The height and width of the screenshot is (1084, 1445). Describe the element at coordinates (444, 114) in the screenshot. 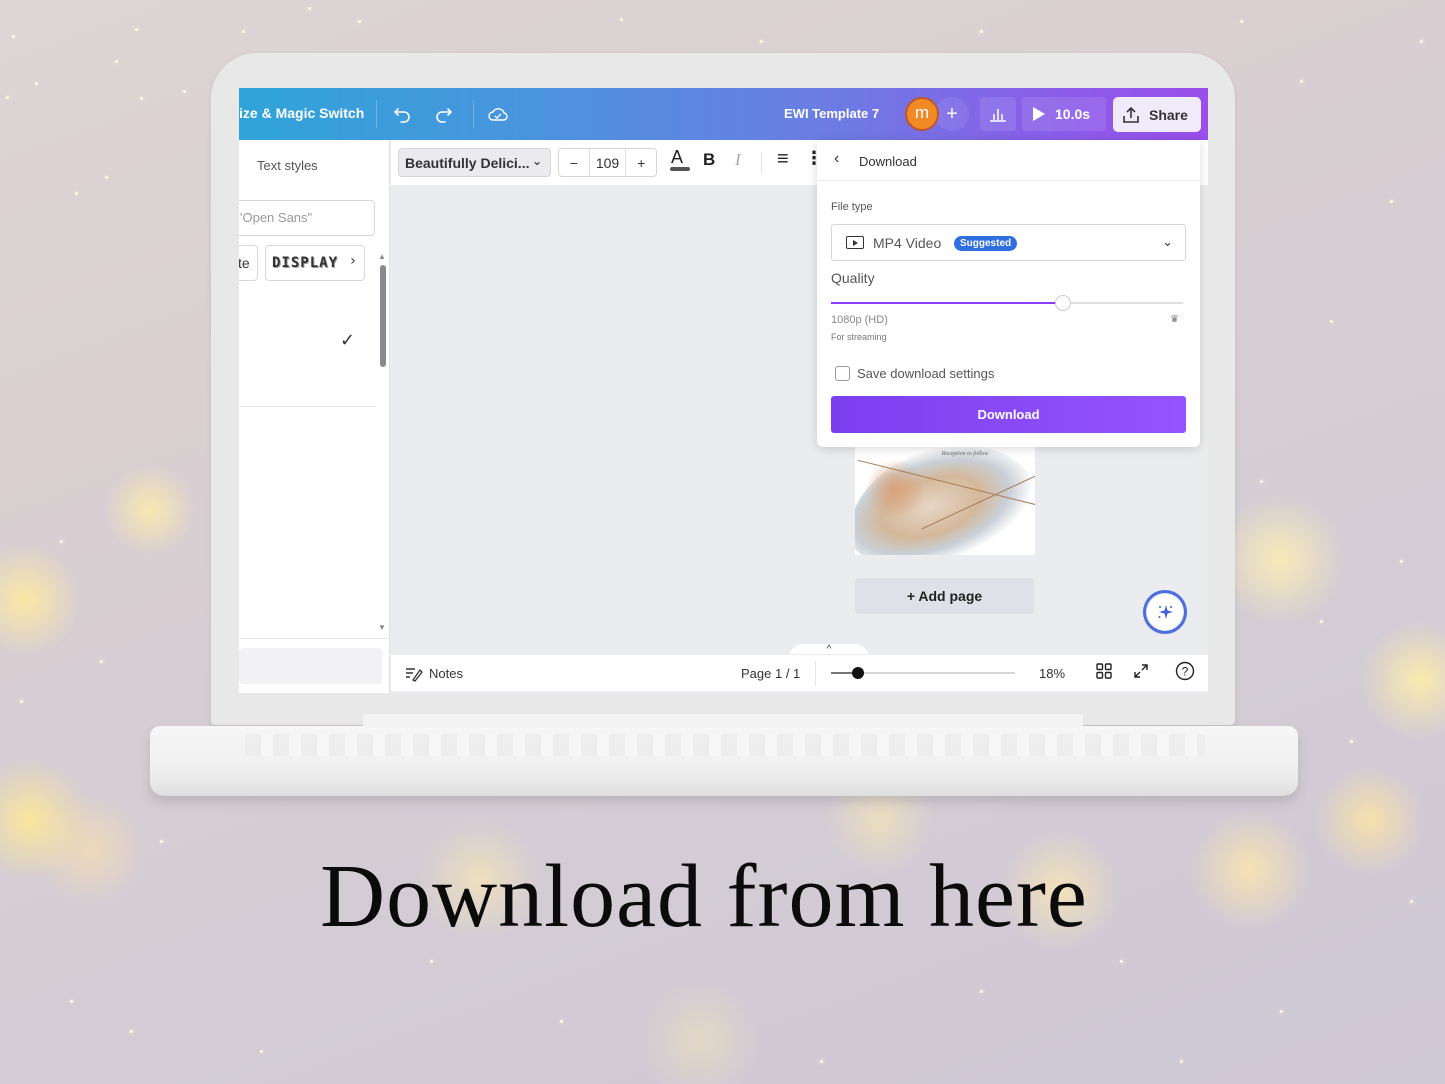

I see `redo-icon` at that location.